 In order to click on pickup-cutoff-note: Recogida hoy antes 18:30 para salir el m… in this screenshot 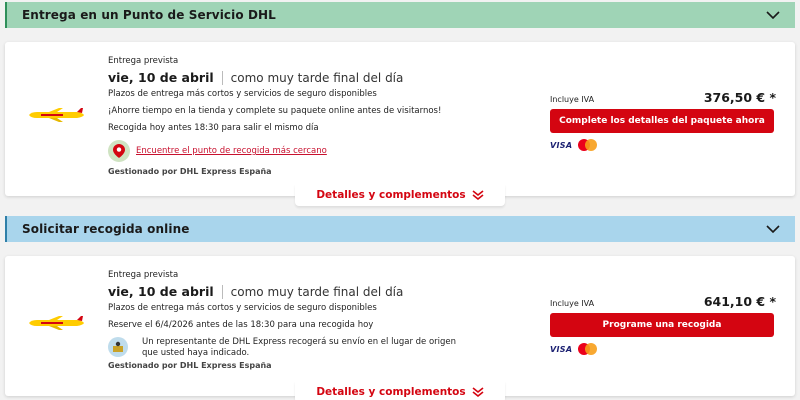, I will do `click(213, 128)`.